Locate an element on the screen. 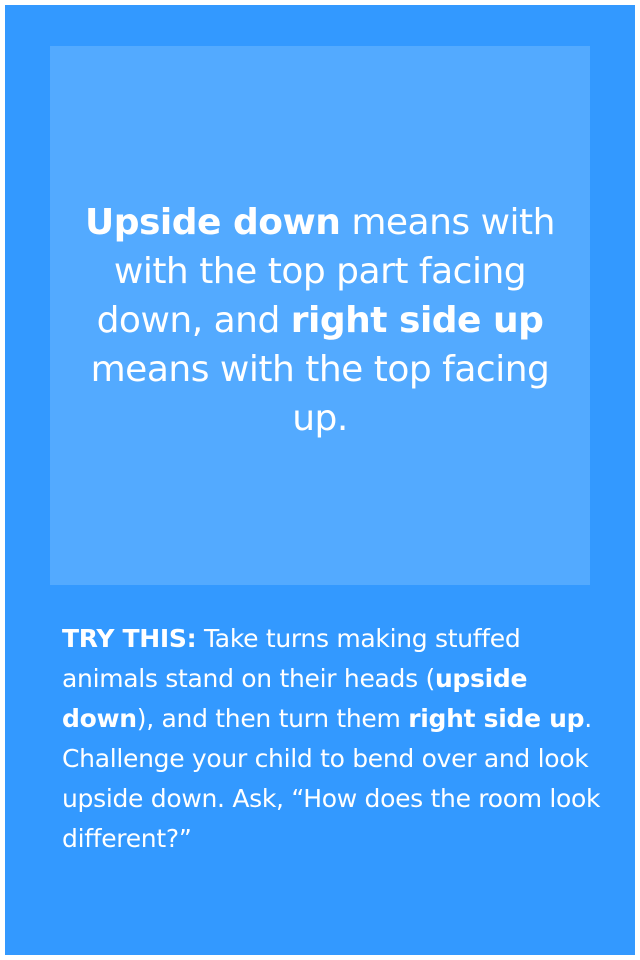 The image size is (640, 960). term-upside-down: Upside down is located at coordinates (212, 222).